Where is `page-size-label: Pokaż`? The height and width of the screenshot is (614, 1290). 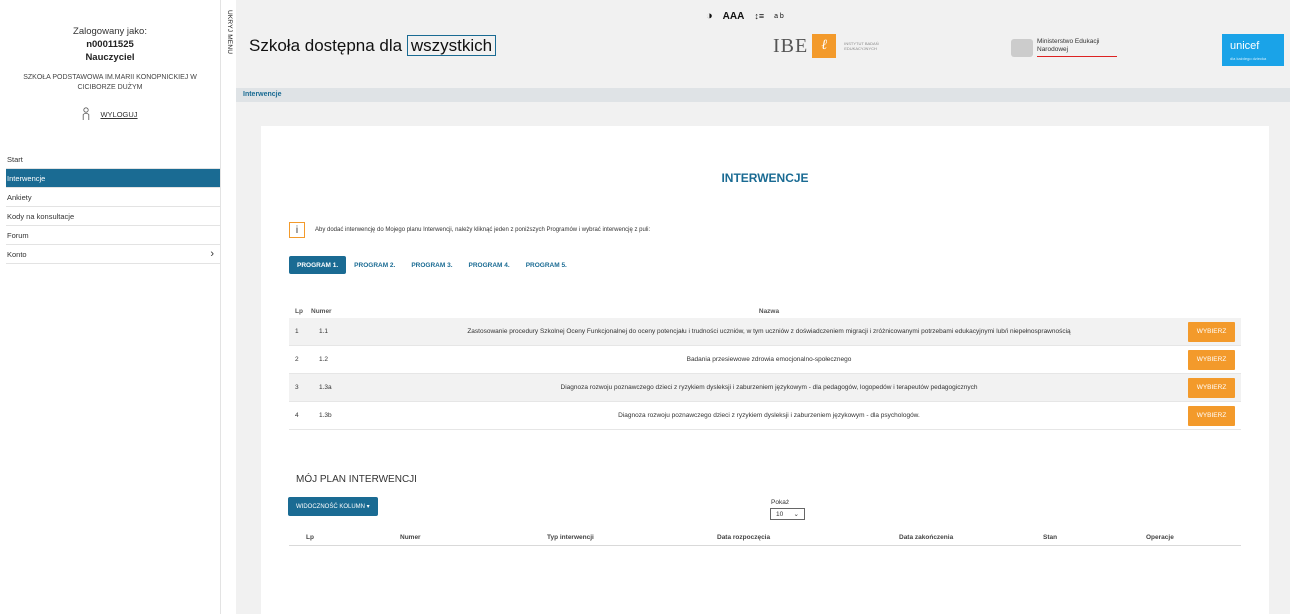 page-size-label: Pokaż is located at coordinates (780, 502).